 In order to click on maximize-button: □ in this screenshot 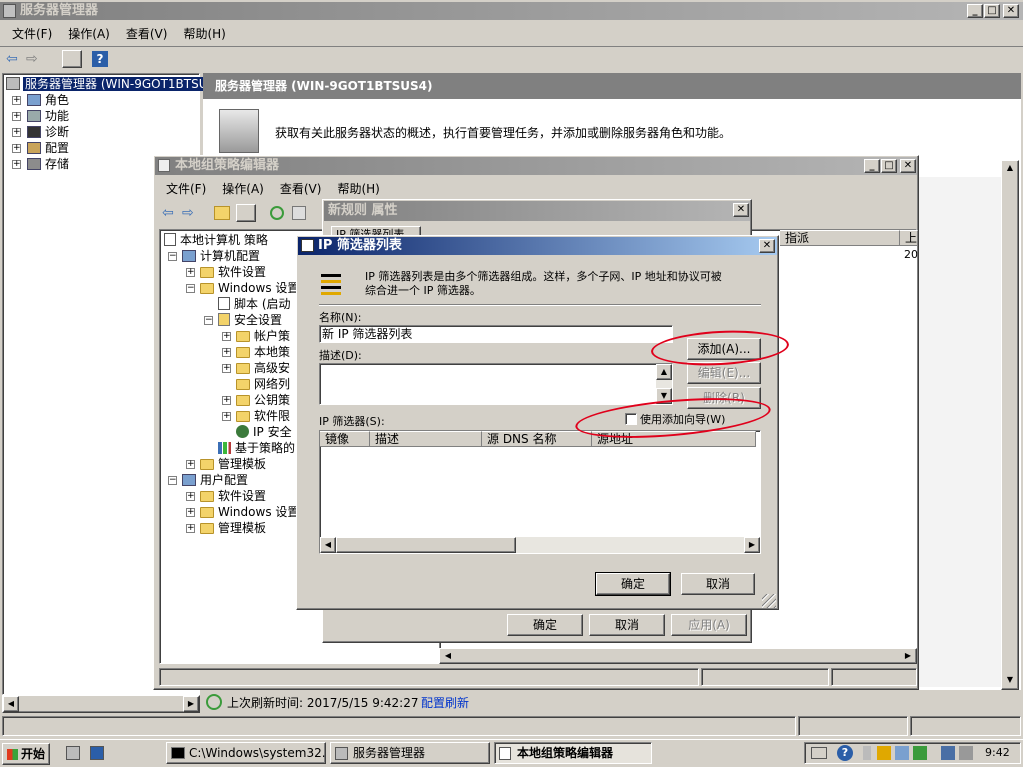, I will do `click(992, 11)`.